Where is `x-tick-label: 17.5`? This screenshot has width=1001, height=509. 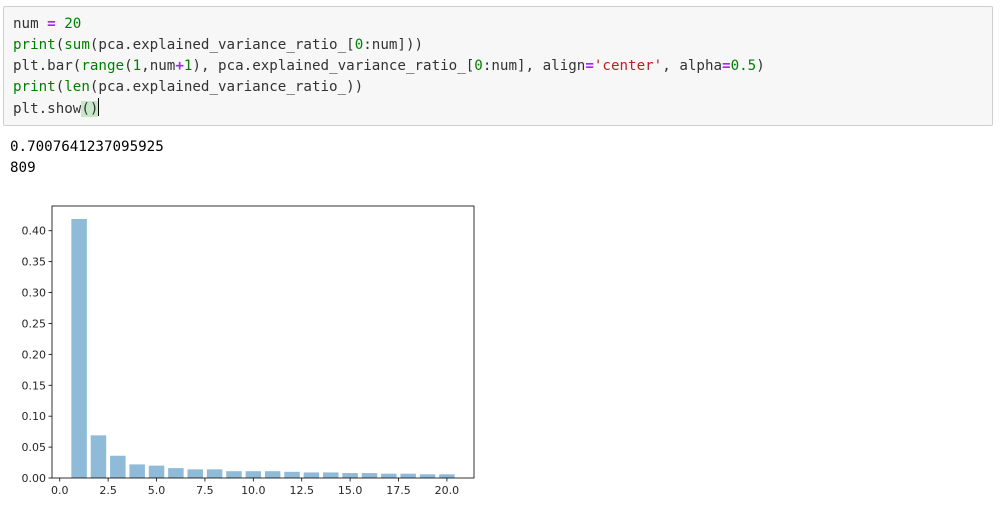 x-tick-label: 17.5 is located at coordinates (398, 490).